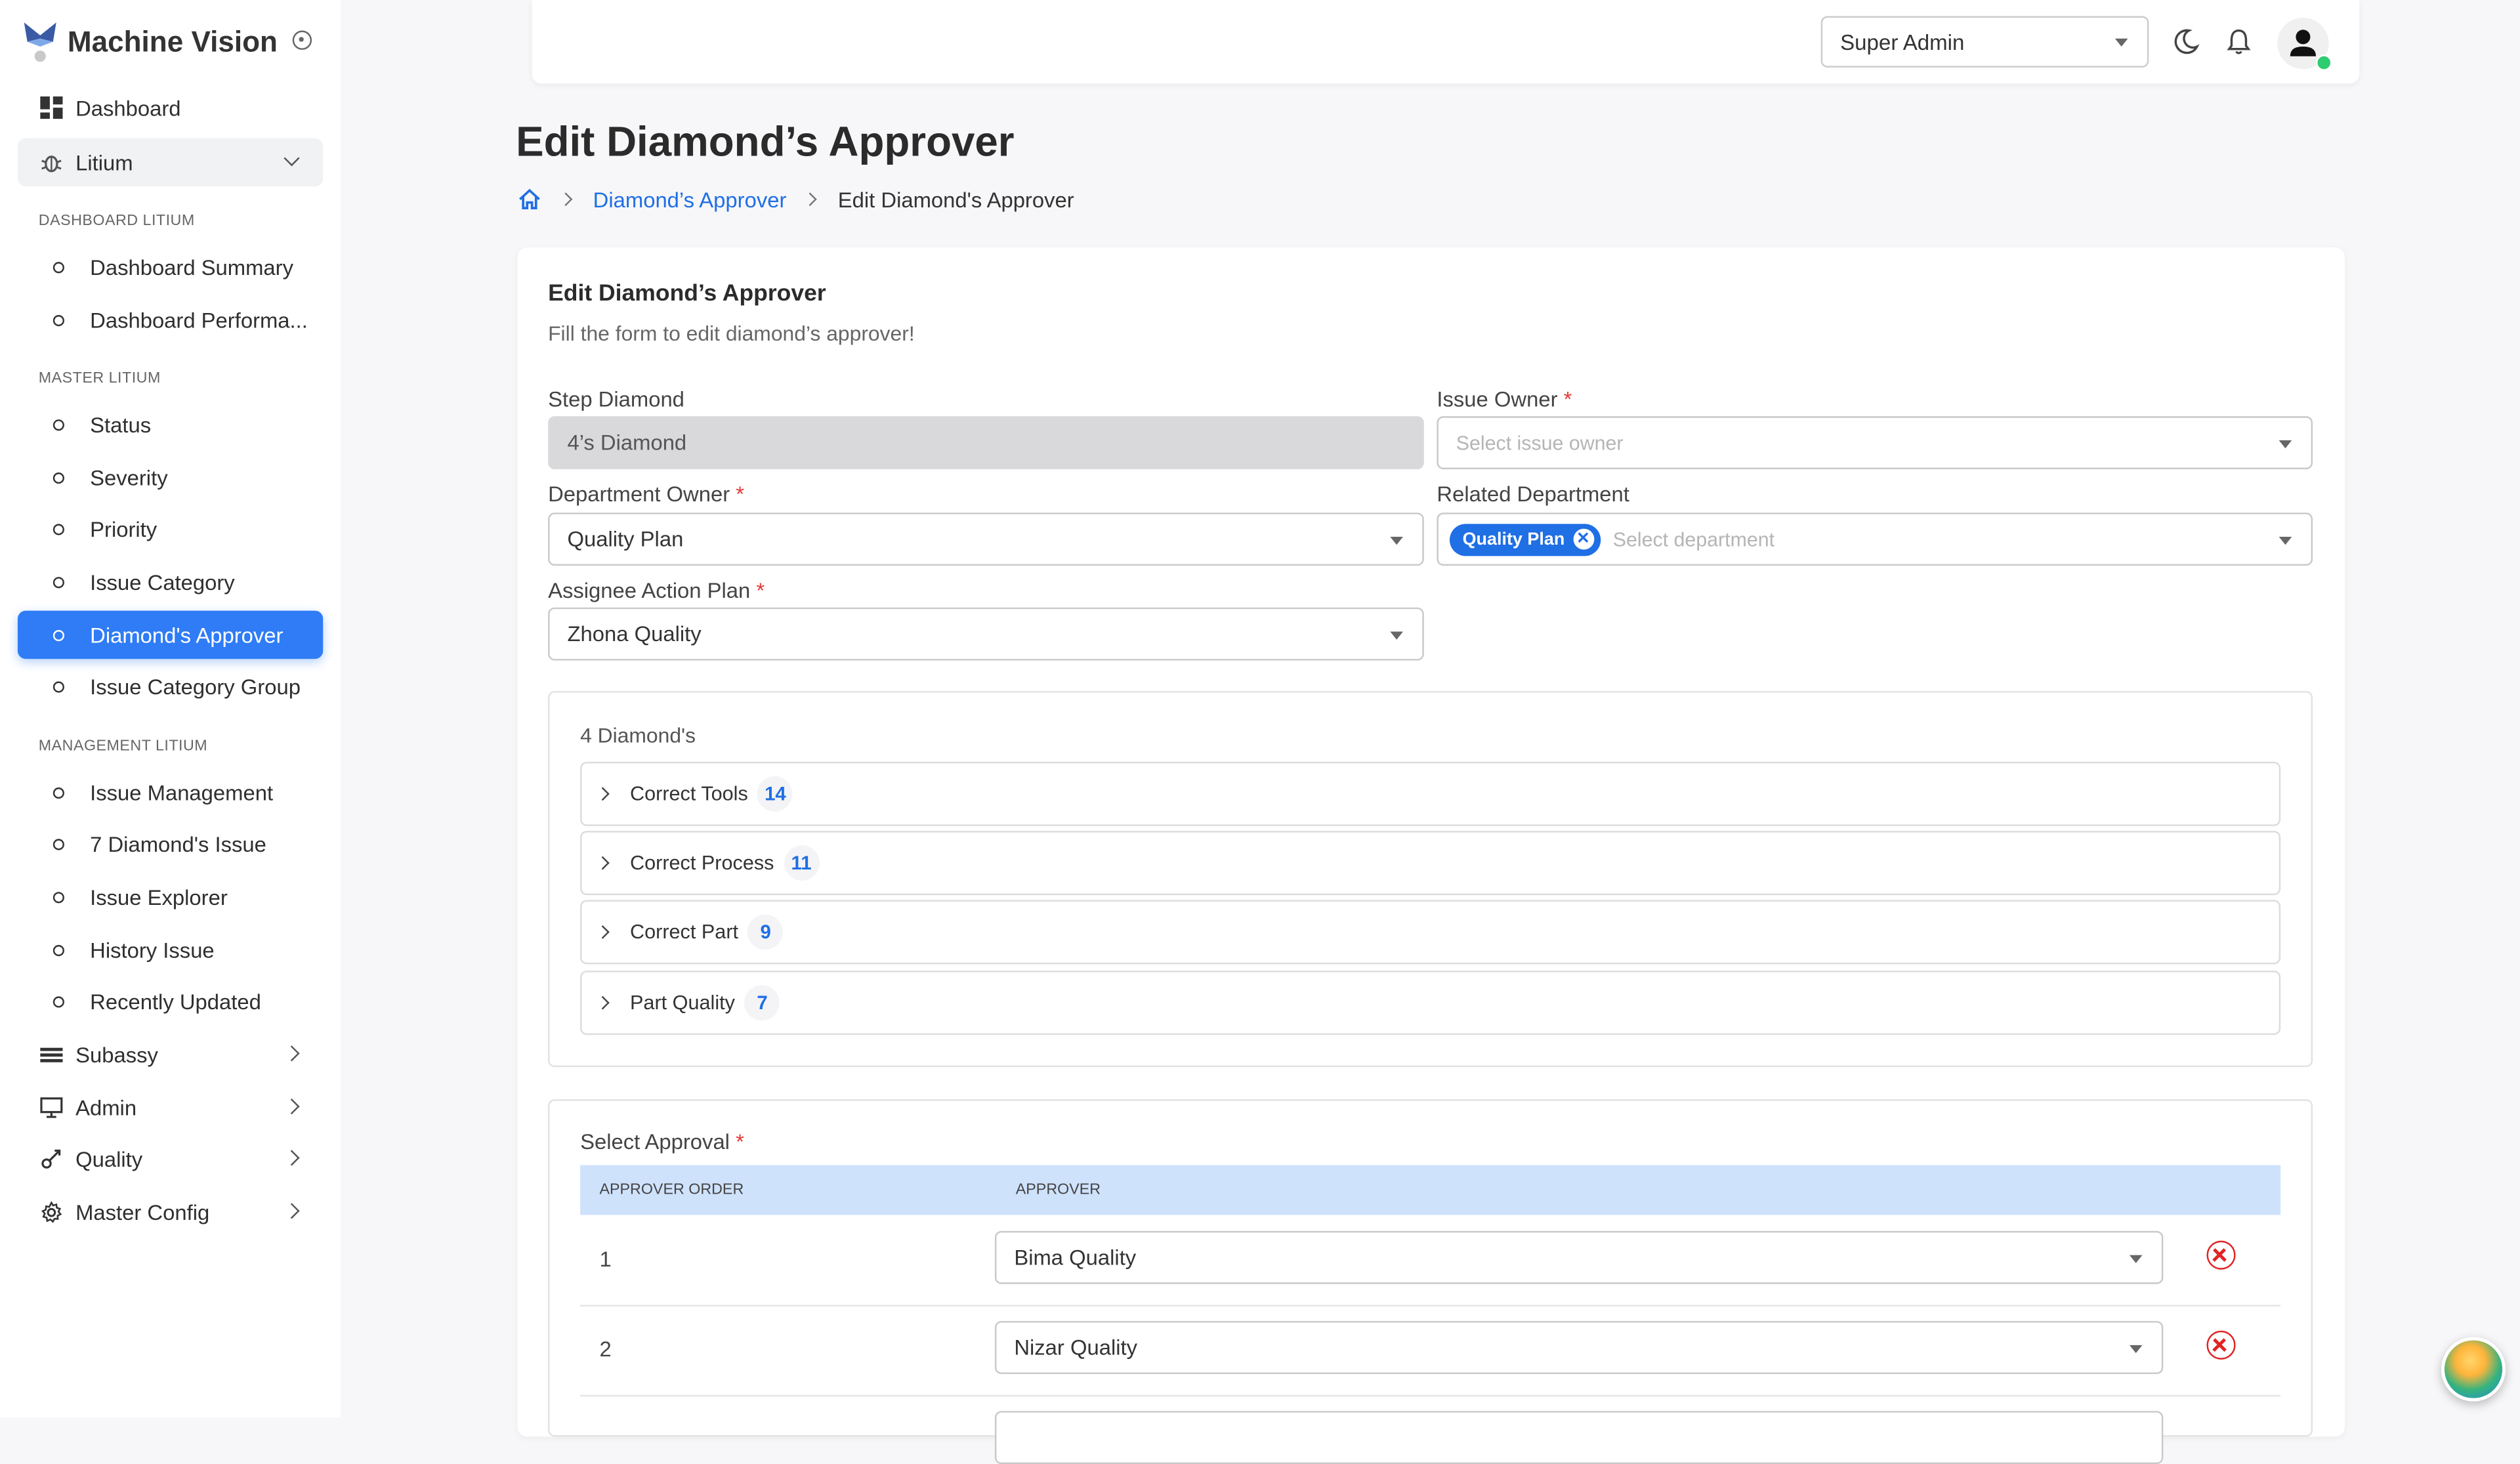 The image size is (2520, 1464). Describe the element at coordinates (530, 199) in the screenshot. I see `home-icon` at that location.